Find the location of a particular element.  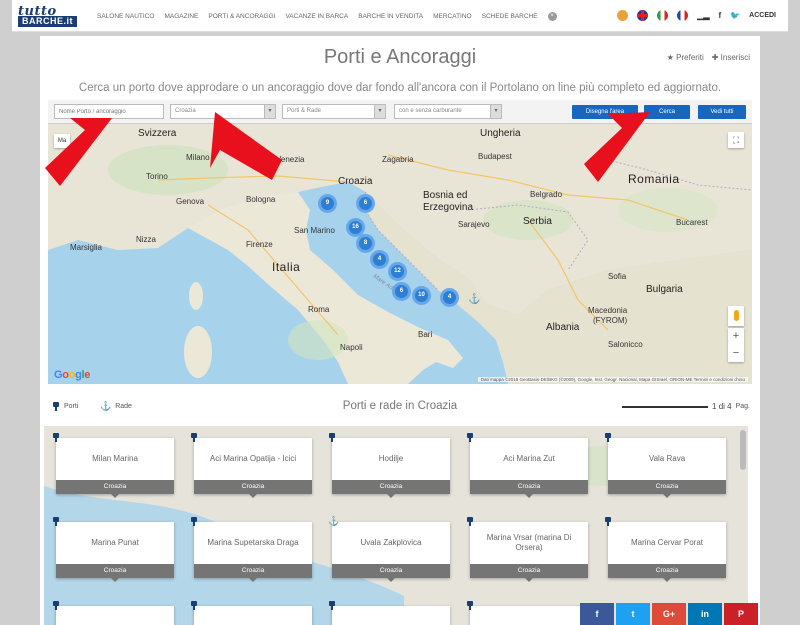

map-label-serbia: Serbia is located at coordinates (537, 221).